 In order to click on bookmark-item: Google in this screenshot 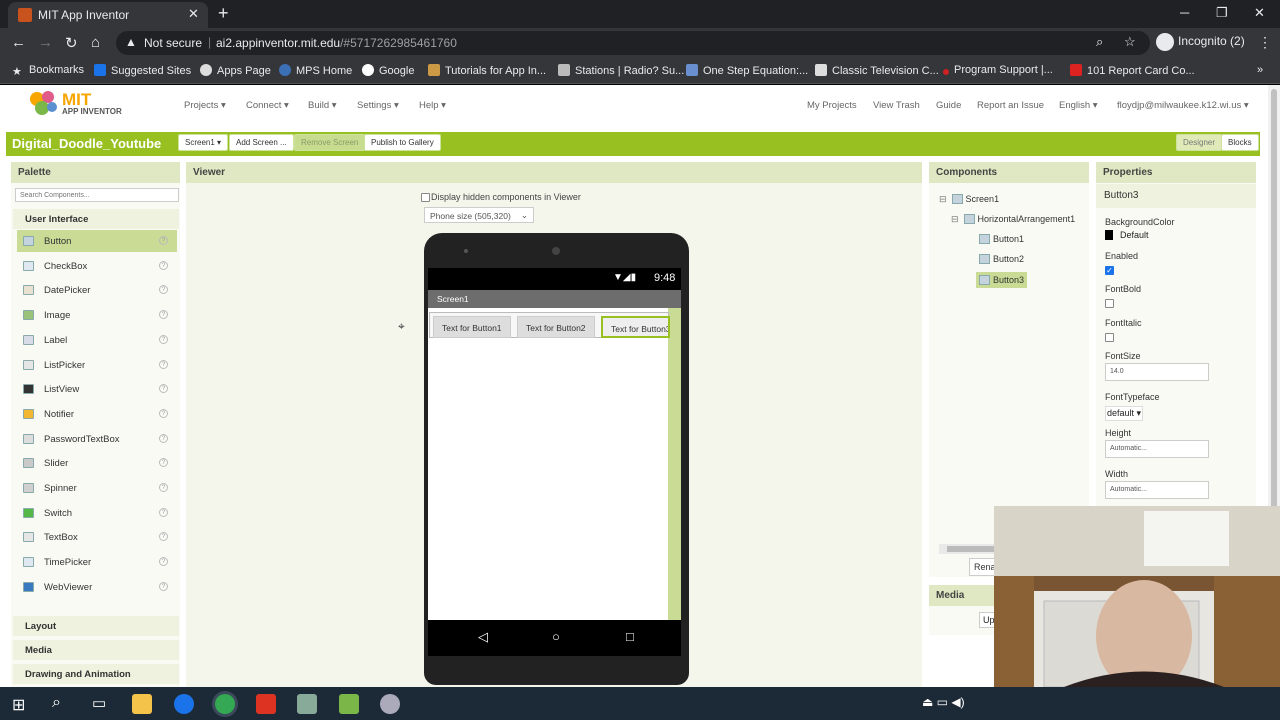, I will do `click(388, 70)`.